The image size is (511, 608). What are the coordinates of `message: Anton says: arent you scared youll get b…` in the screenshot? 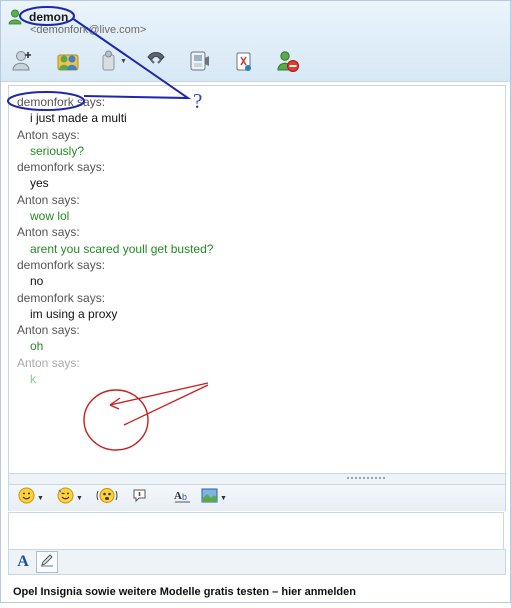 It's located at (115, 240).